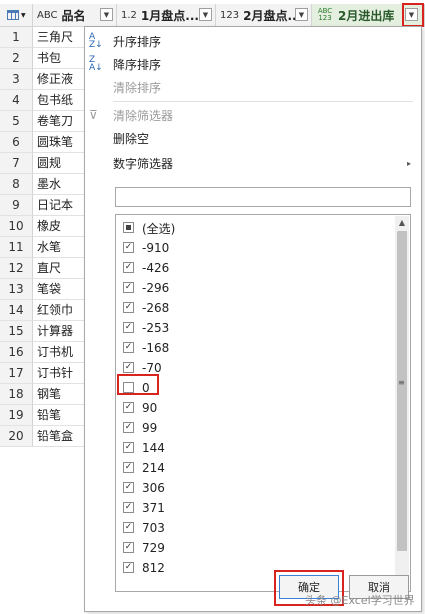 Image resolution: width=425 pixels, height=614 pixels. What do you see at coordinates (16, 58) in the screenshot?
I see `row-number: 2` at bounding box center [16, 58].